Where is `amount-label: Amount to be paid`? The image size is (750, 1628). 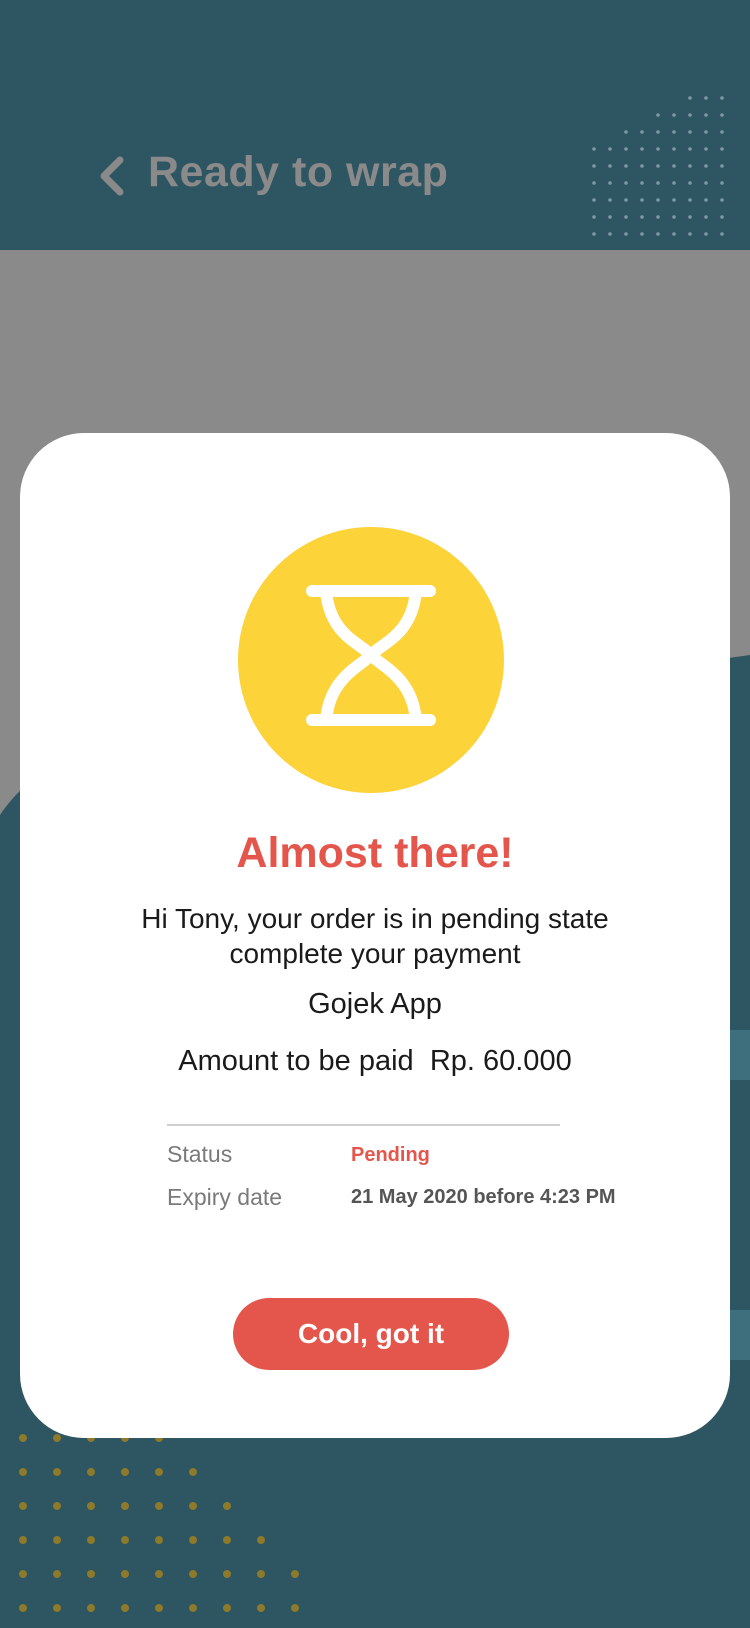
amount-label: Amount to be paid is located at coordinates (296, 1061).